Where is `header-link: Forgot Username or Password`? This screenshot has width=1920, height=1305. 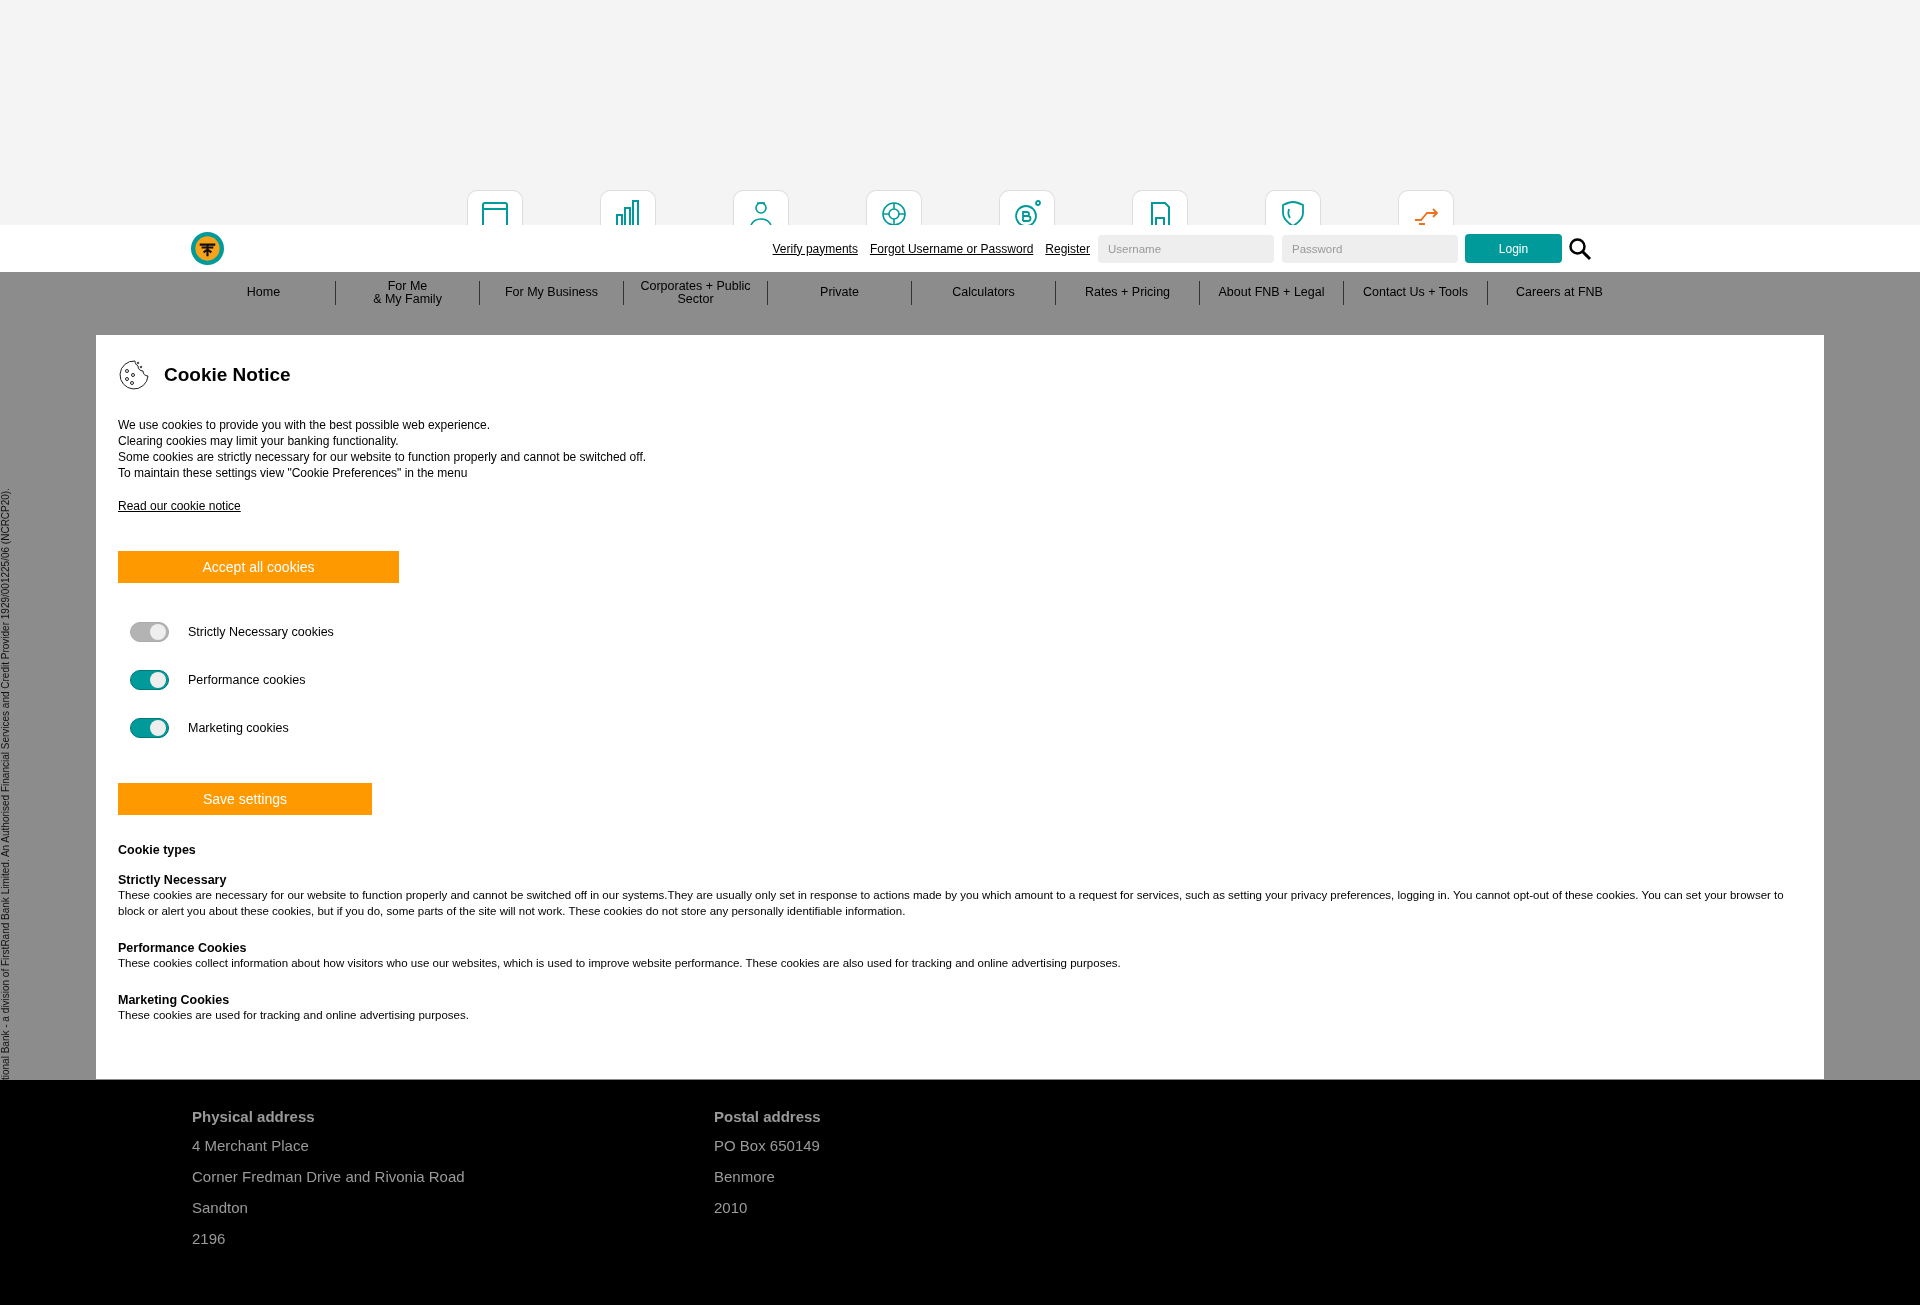 header-link: Forgot Username or Password is located at coordinates (951, 248).